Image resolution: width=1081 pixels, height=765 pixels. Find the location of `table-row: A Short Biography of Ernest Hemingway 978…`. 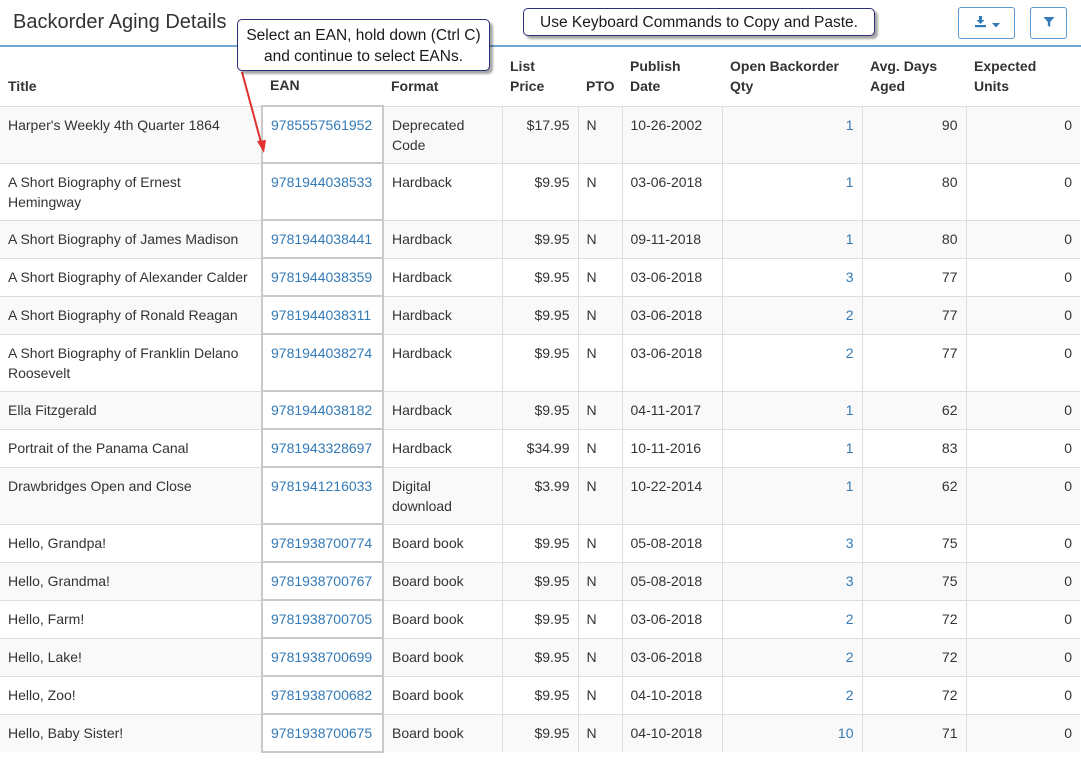

table-row: A Short Biography of Ernest Hemingway 978… is located at coordinates (540, 191).